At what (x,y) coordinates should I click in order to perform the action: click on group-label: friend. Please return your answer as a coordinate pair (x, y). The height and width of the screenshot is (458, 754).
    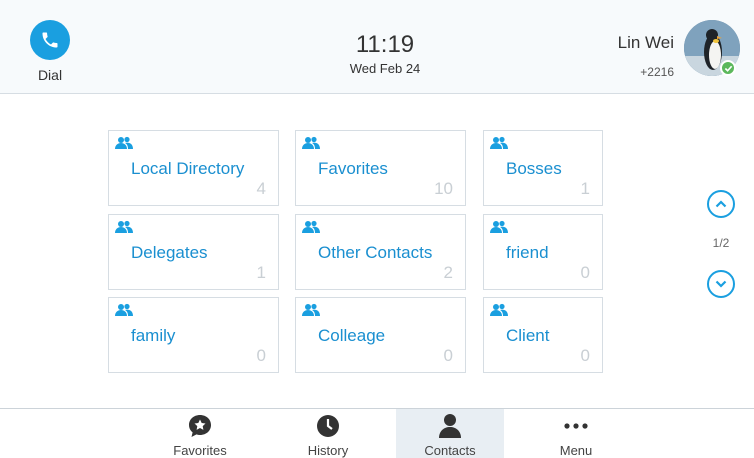
    Looking at the image, I should click on (527, 252).